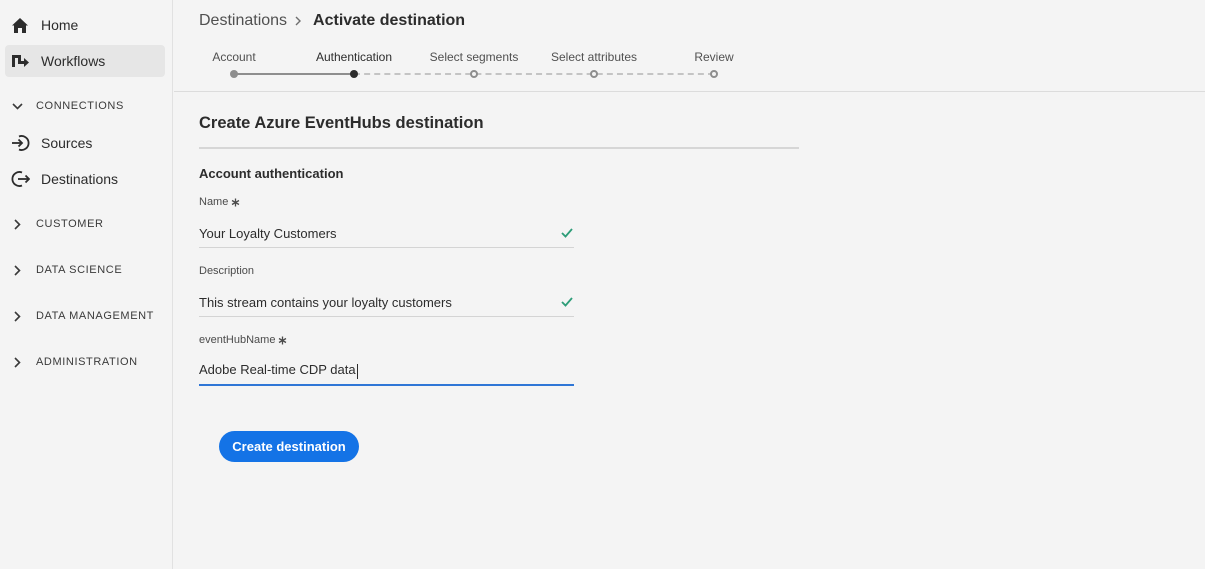 This screenshot has width=1205, height=569. What do you see at coordinates (354, 57) in the screenshot?
I see `step-label-authentication: Authentication` at bounding box center [354, 57].